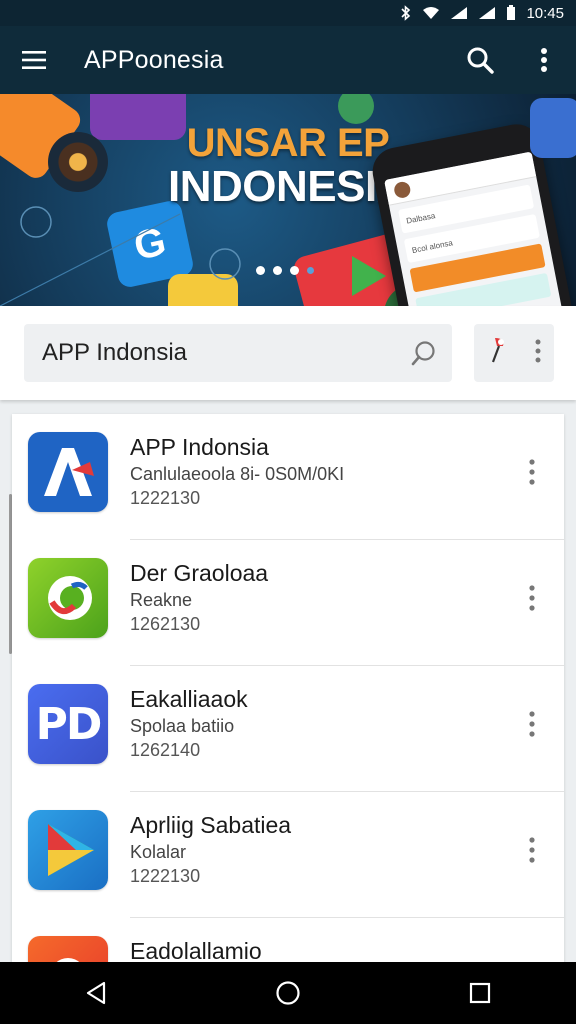  Describe the element at coordinates (165, 624) in the screenshot. I see `app-code: 1262130` at that location.